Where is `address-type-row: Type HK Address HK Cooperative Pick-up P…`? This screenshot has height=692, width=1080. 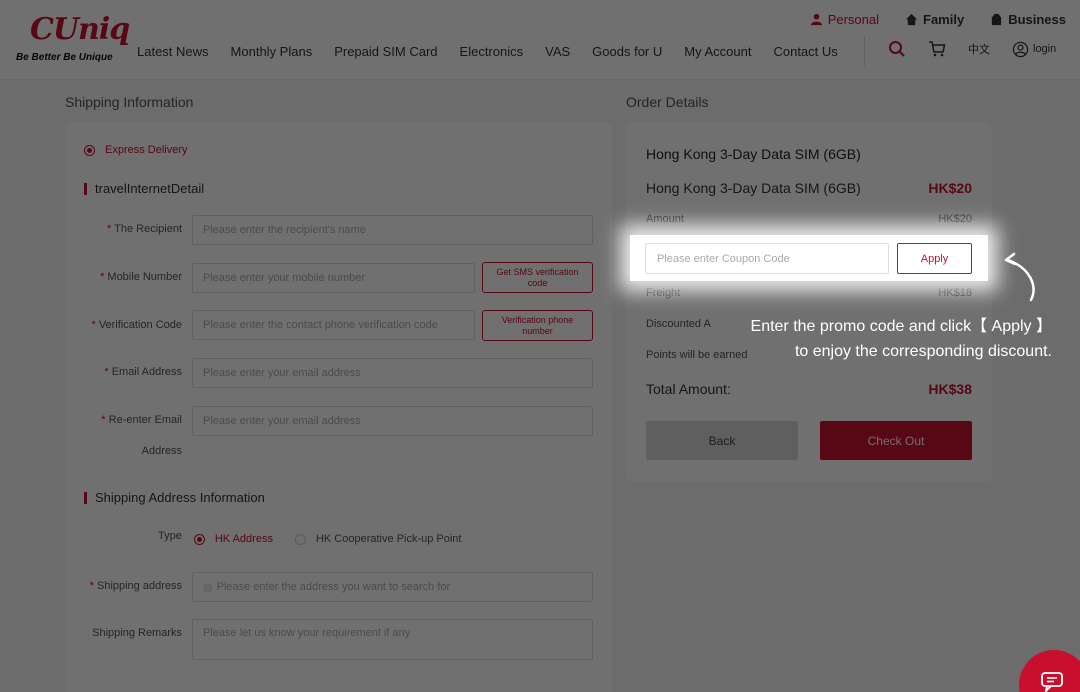
address-type-row: Type HK Address HK Cooperative Pick-up P… is located at coordinates (316, 537).